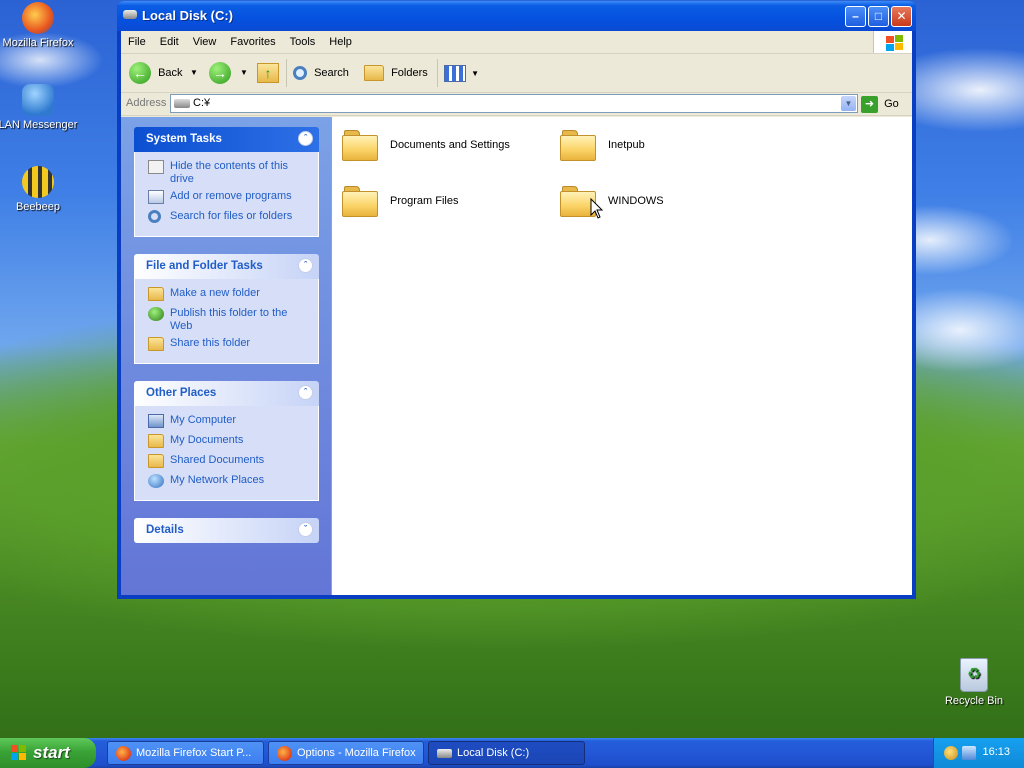 This screenshot has width=1024, height=768. What do you see at coordinates (268, 73) in the screenshot?
I see `up-folder-button: ↑` at bounding box center [268, 73].